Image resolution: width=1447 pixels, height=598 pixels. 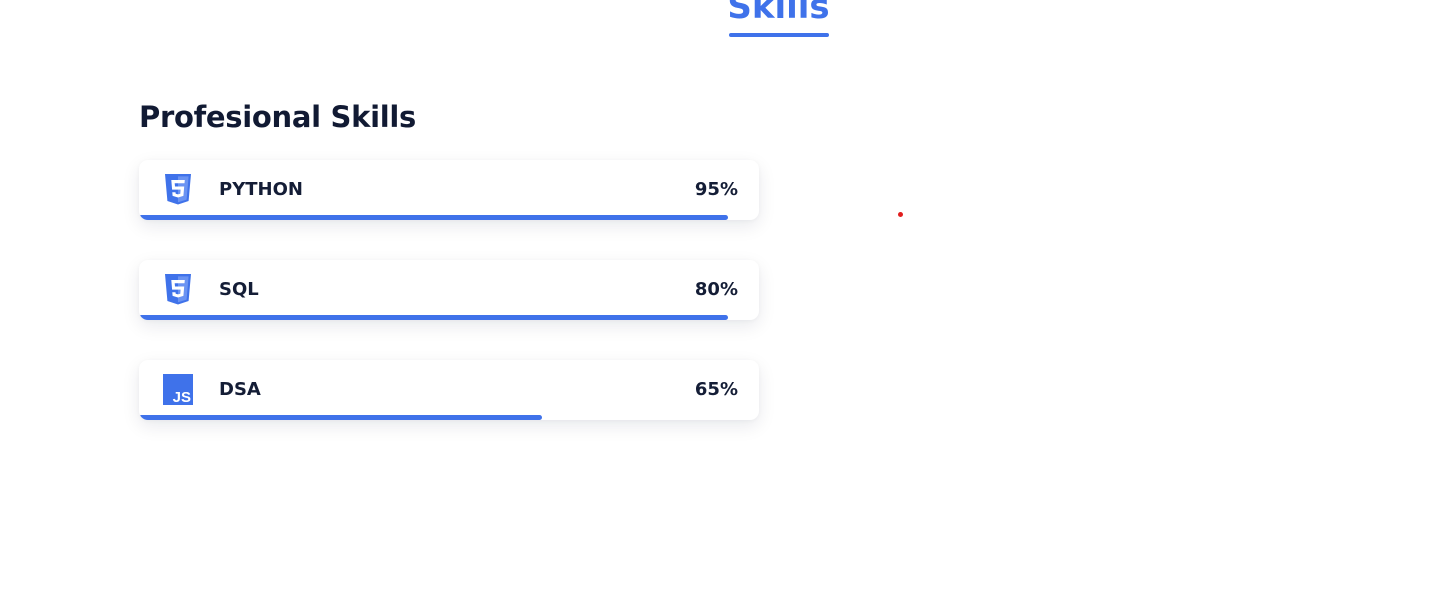 I want to click on section-title: Skills, so click(x=778, y=13).